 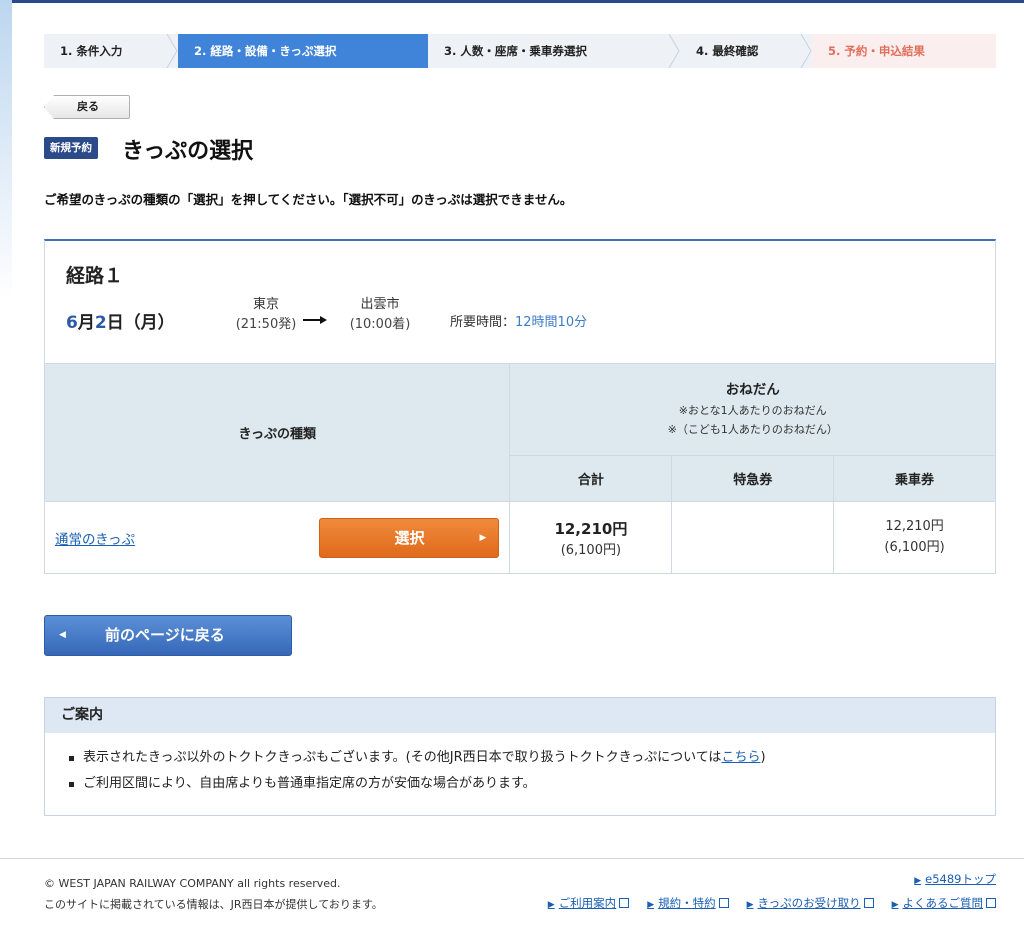 What do you see at coordinates (266, 324) in the screenshot?
I see `departure-time: (21:50発)` at bounding box center [266, 324].